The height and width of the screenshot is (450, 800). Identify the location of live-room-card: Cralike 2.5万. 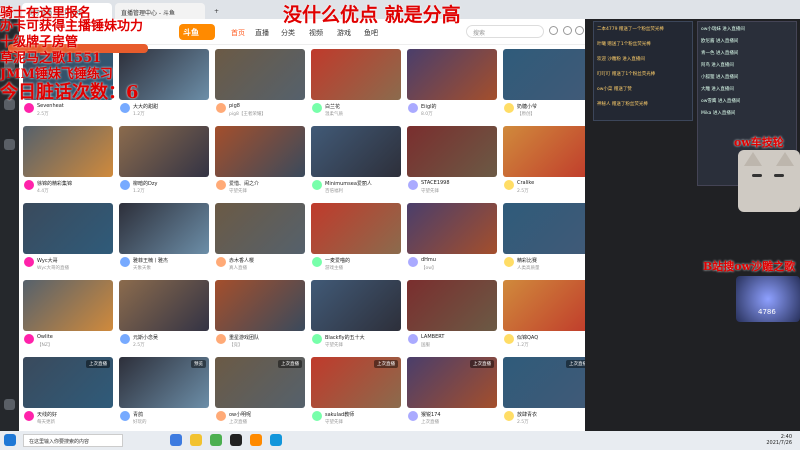
(544, 164).